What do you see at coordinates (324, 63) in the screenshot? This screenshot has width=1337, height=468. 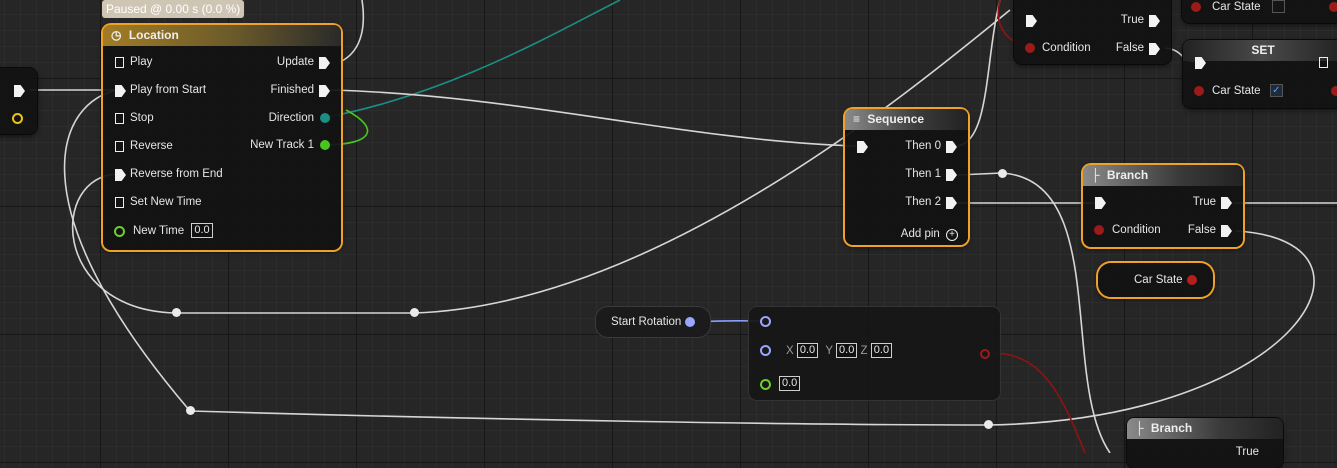 I see `update-pin` at bounding box center [324, 63].